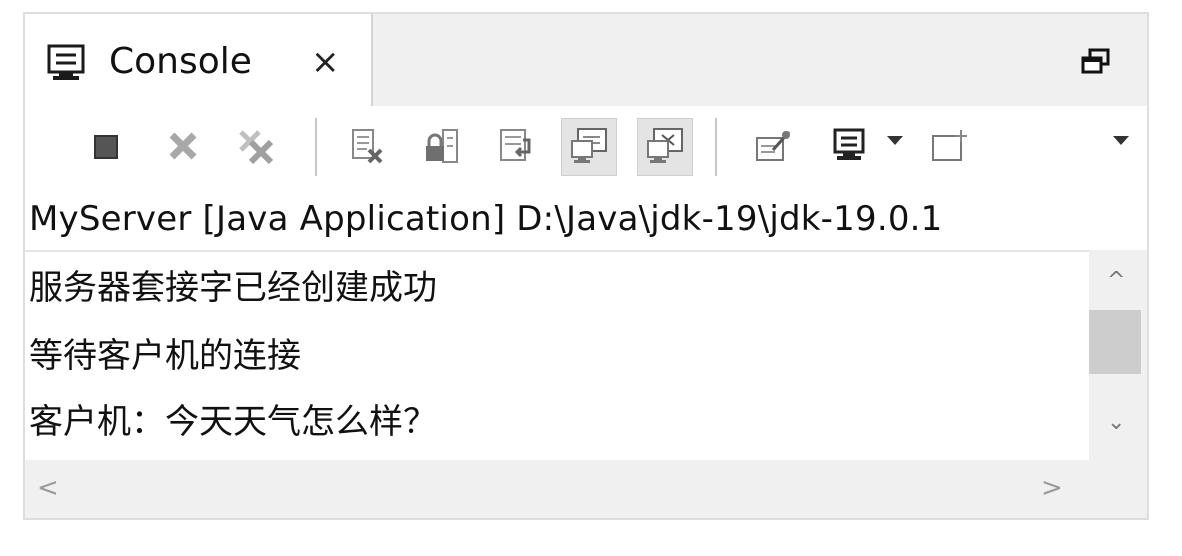  Describe the element at coordinates (180, 61) in the screenshot. I see `tab-label: Console` at that location.